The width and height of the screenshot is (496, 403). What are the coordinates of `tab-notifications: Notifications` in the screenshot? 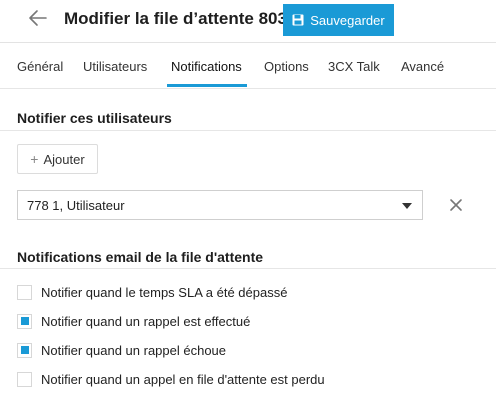 It's located at (206, 66).